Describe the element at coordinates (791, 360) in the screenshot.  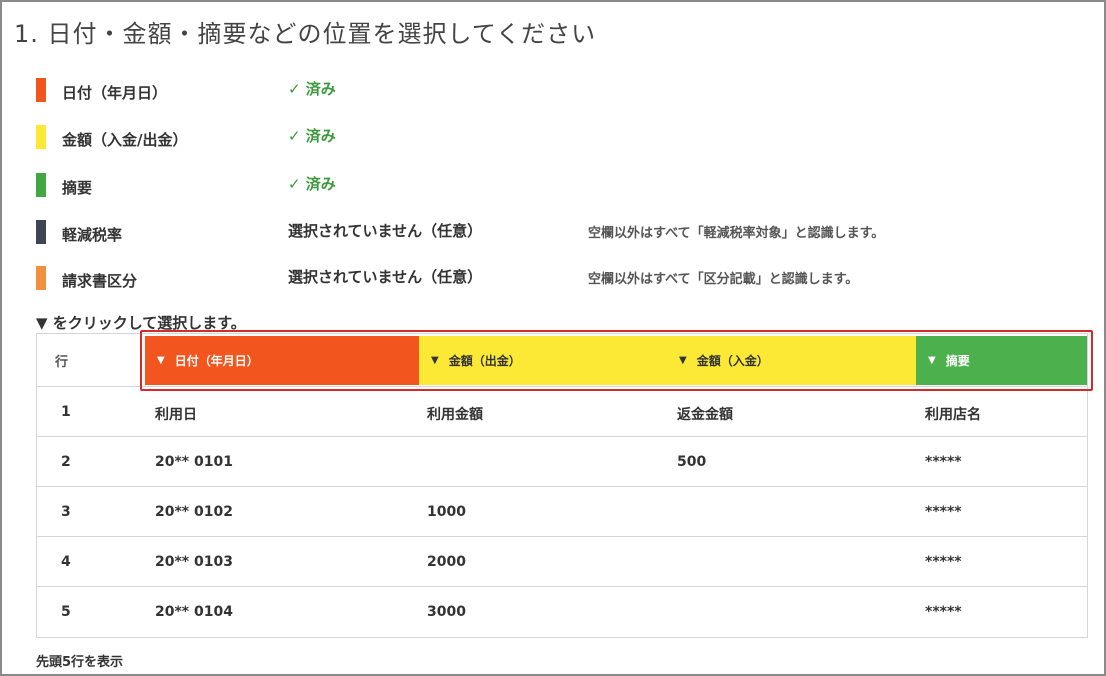
I see `column-select-deposit: ▼ 金額（入金）` at that location.